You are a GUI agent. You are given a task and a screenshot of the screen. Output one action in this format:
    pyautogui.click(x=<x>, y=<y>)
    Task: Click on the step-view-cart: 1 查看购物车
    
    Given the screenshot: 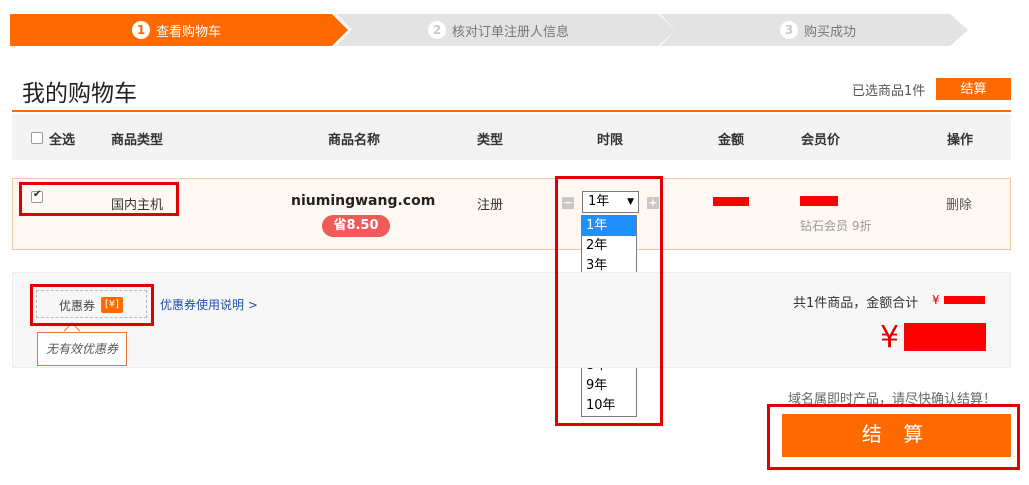 What is the action you would take?
    pyautogui.click(x=179, y=30)
    